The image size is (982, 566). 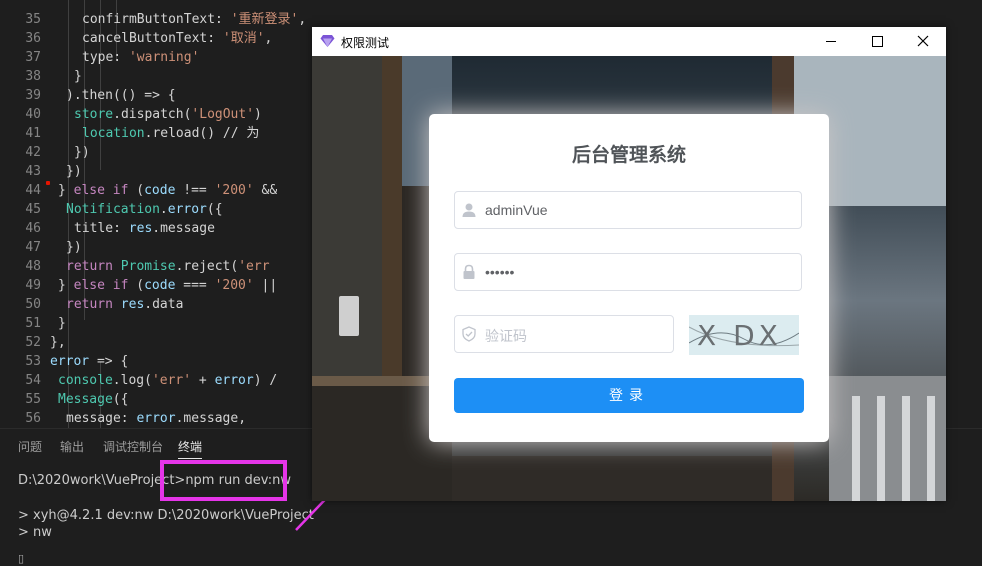 I want to click on captcha-text: X DX, so click(x=739, y=335).